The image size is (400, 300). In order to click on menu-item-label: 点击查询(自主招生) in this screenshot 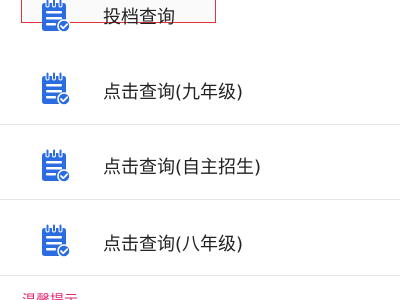, I will do `click(182, 167)`.